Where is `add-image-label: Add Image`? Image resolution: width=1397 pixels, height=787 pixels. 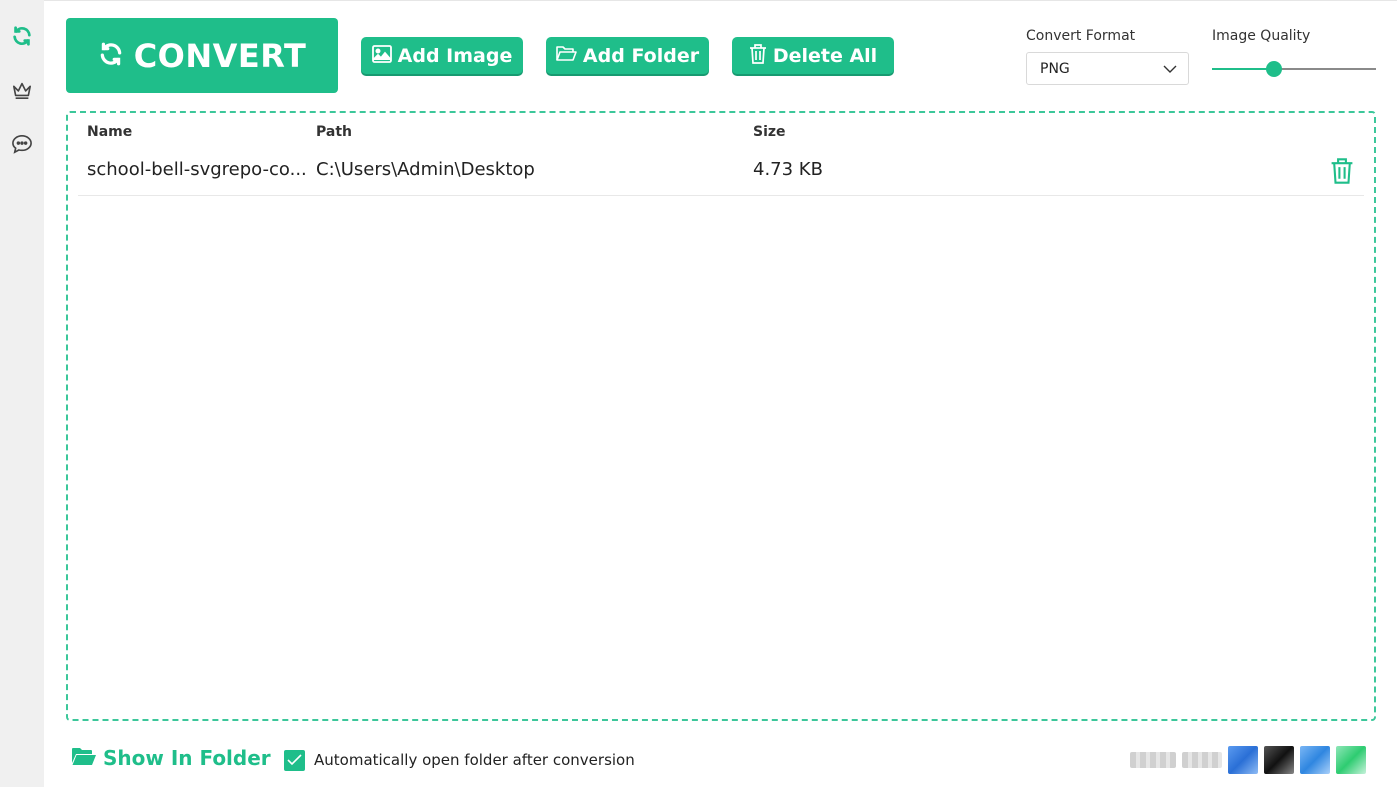
add-image-label: Add Image is located at coordinates (455, 55).